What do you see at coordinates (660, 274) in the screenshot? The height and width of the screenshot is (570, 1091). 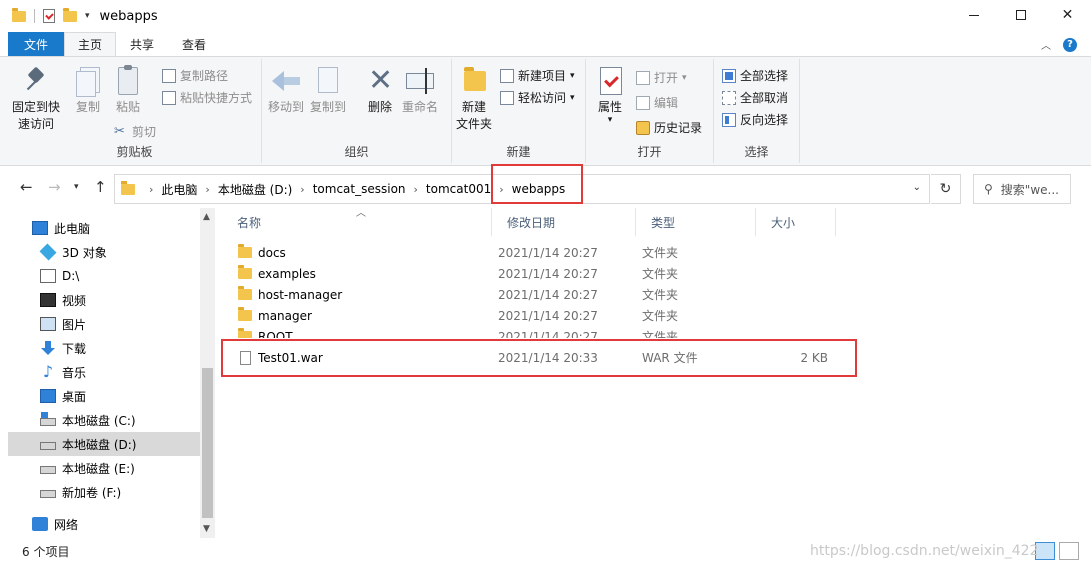 I see `file-type: 文件夹` at bounding box center [660, 274].